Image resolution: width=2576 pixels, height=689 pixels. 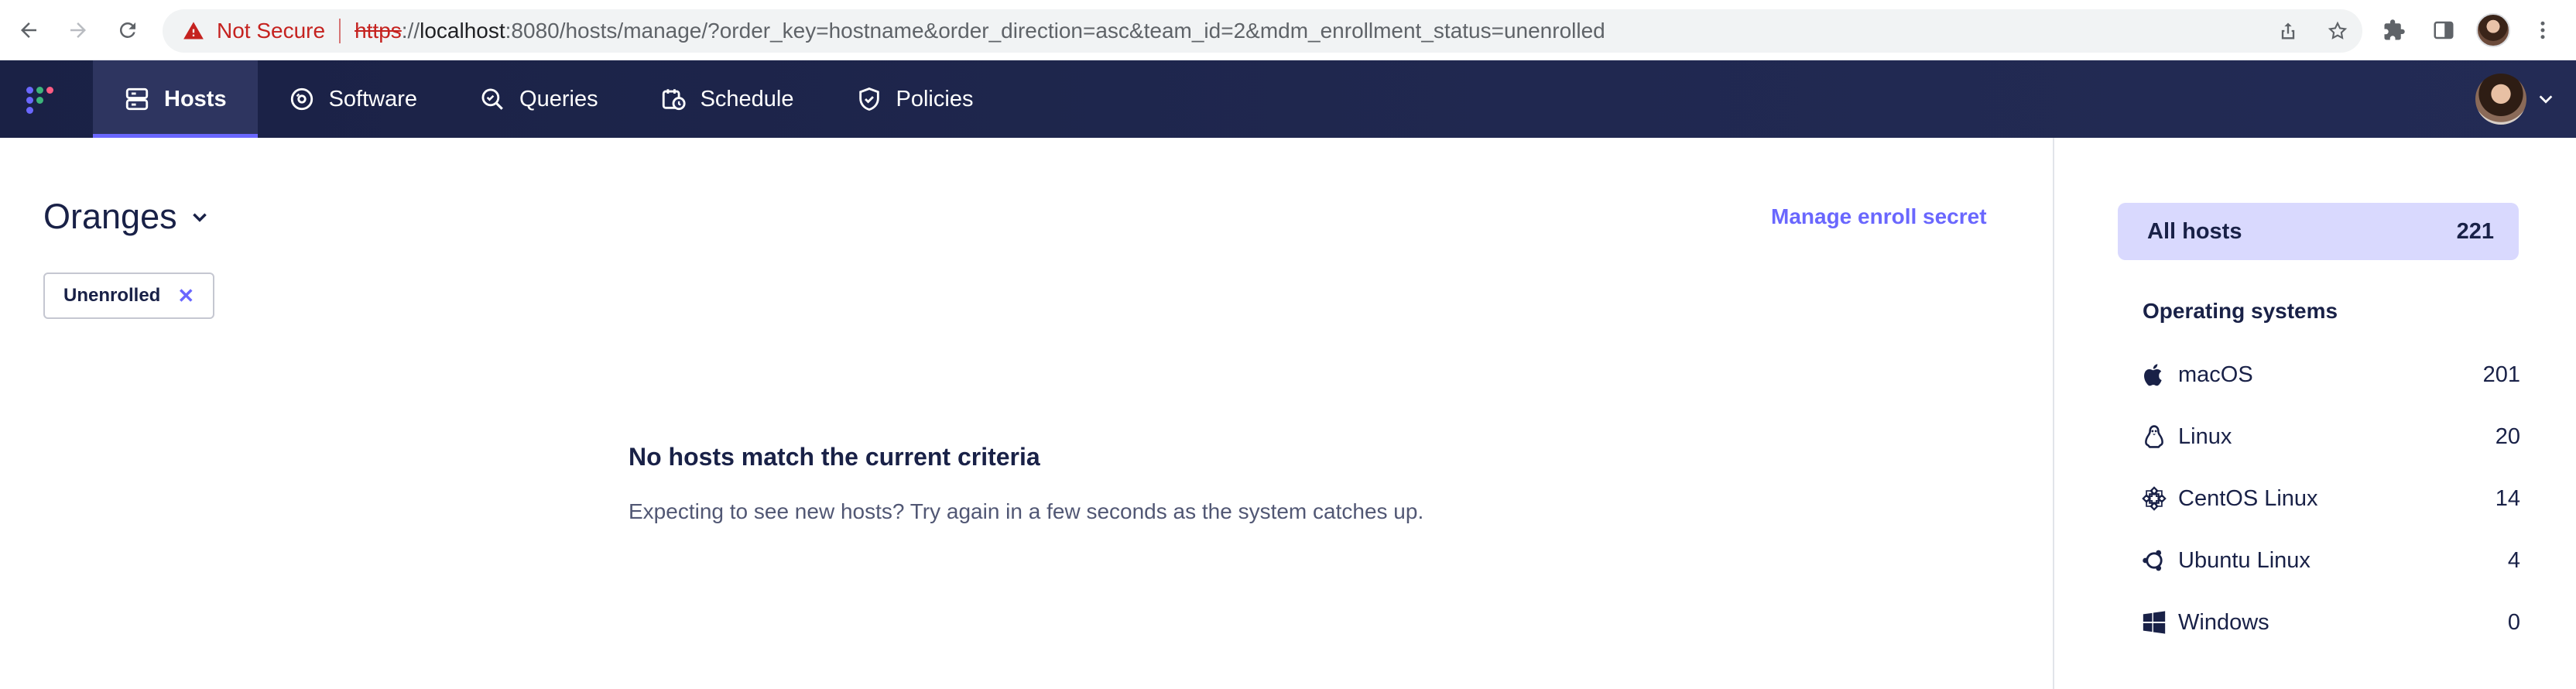 I want to click on calendar-clock-icon, so click(x=674, y=100).